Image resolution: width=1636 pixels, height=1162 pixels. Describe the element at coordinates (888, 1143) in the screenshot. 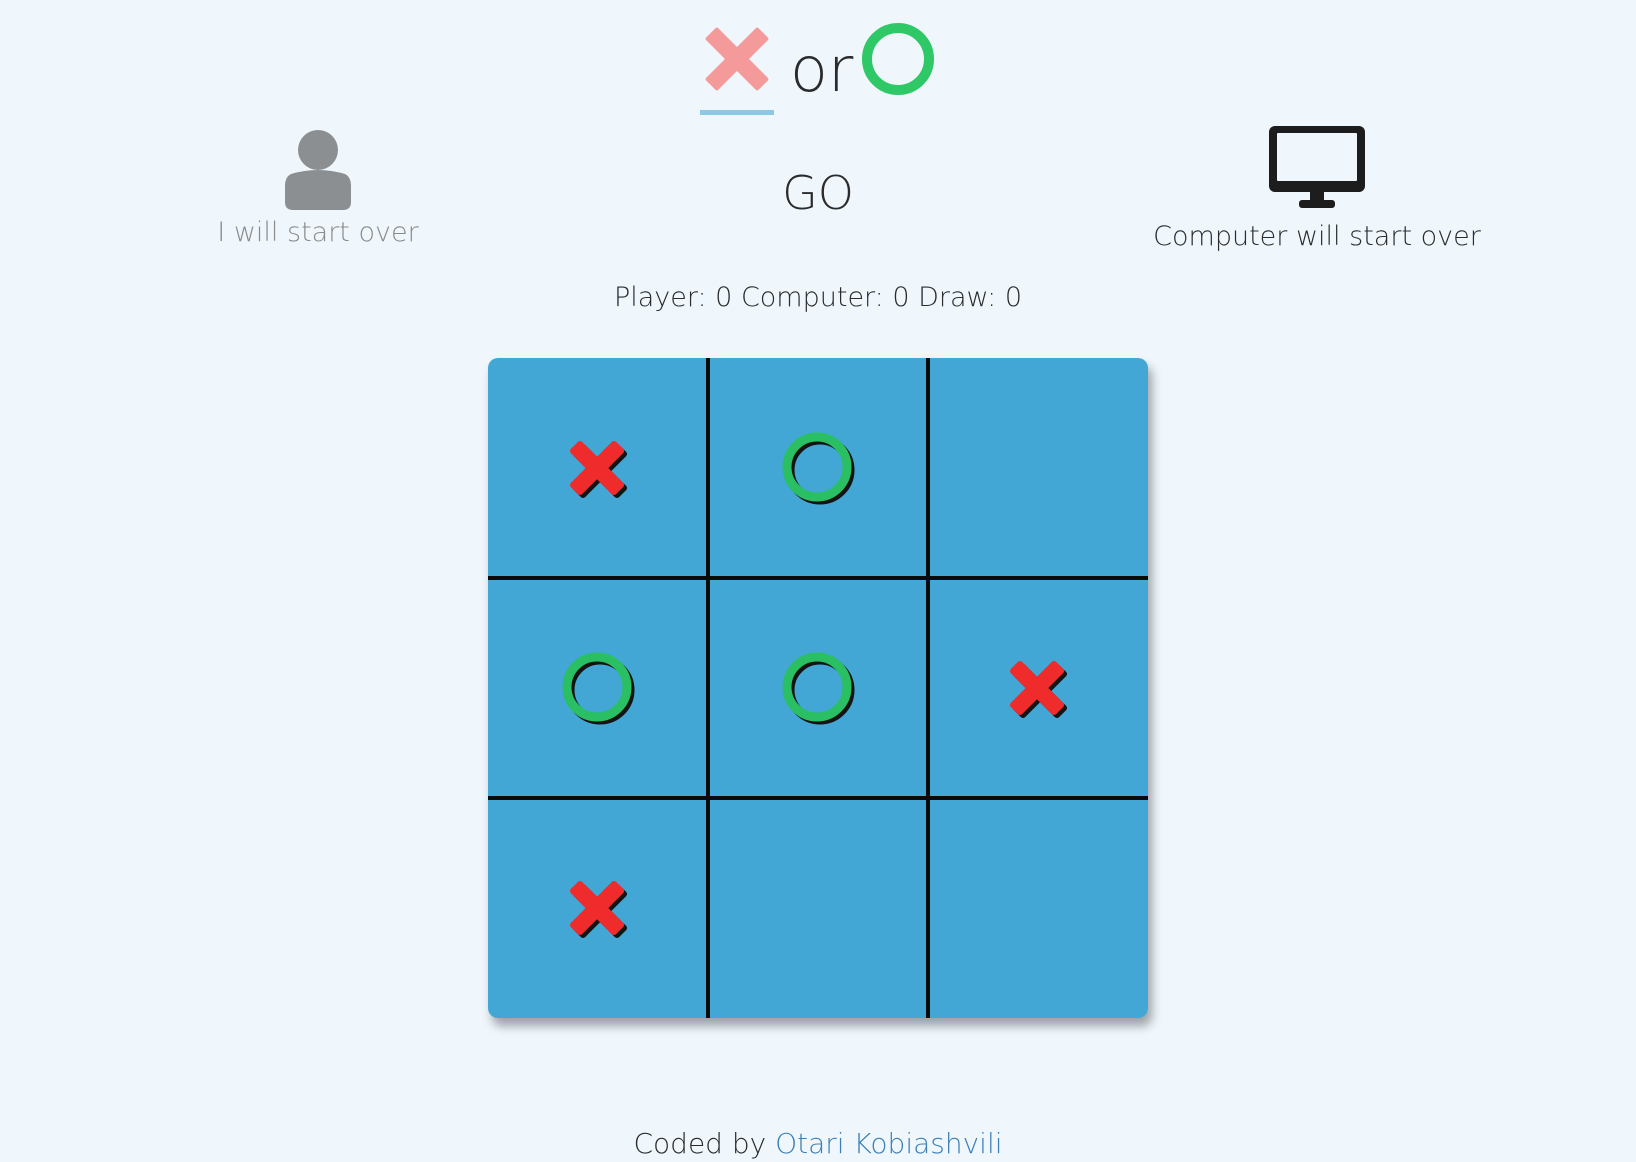

I see `author-link: Otari Kobiashvili` at that location.